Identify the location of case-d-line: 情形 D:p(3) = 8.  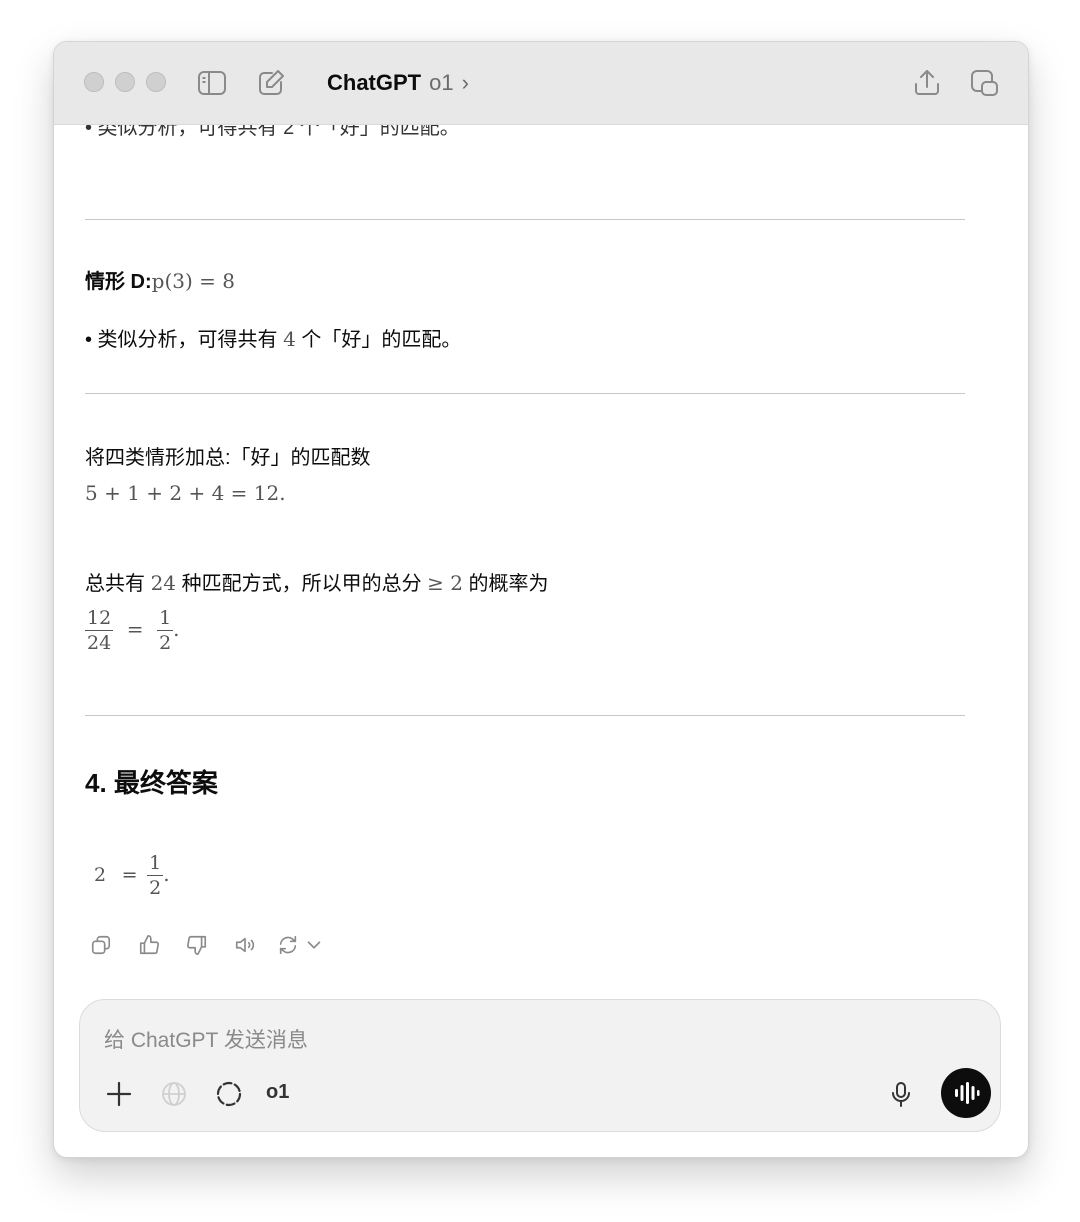
(160, 281).